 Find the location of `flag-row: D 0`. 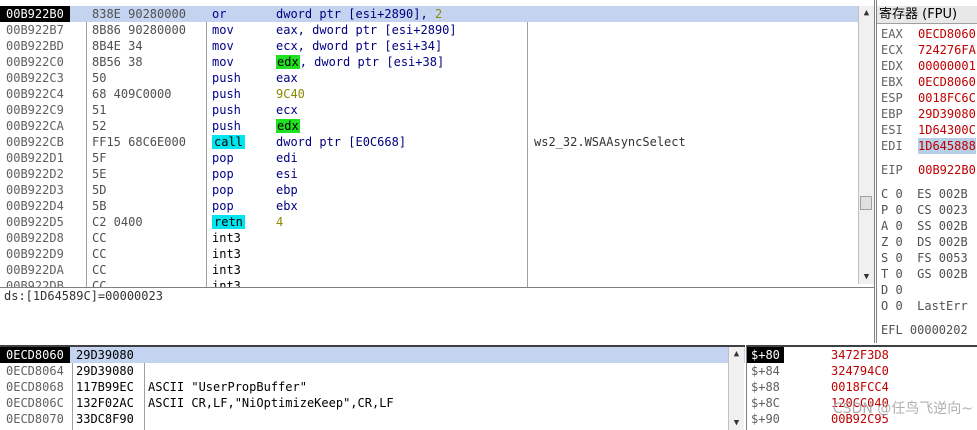

flag-row: D 0 is located at coordinates (892, 290).